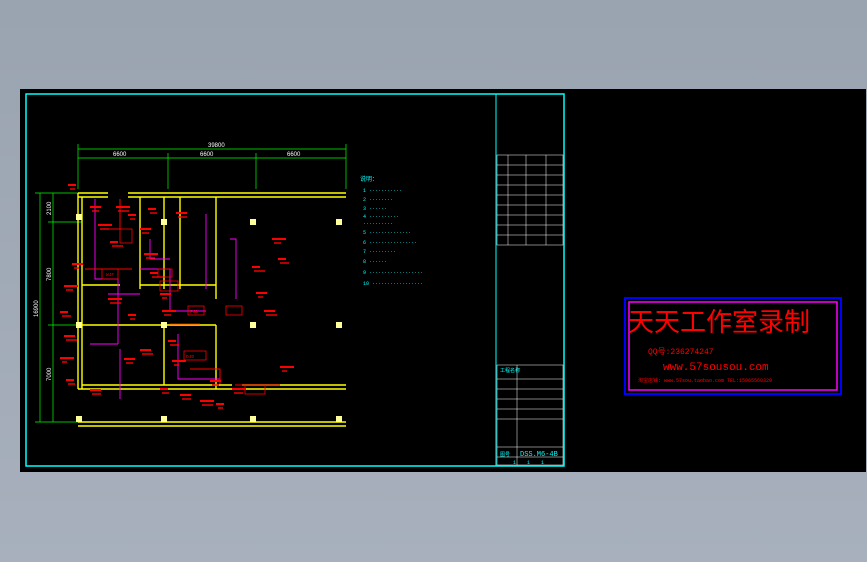 The image size is (867, 562). What do you see at coordinates (110, 275) in the screenshot?
I see `room-label-1: WJF` at bounding box center [110, 275].